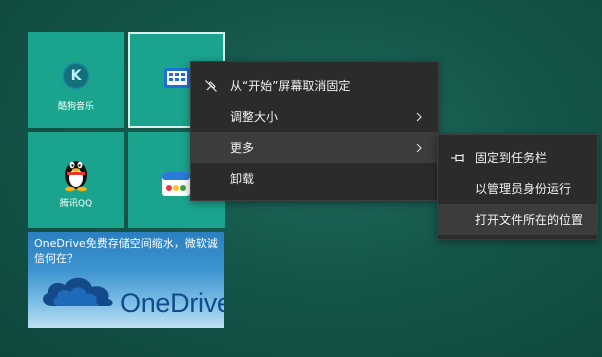 This screenshot has height=357, width=602. I want to click on unpin-icon, so click(211, 85).